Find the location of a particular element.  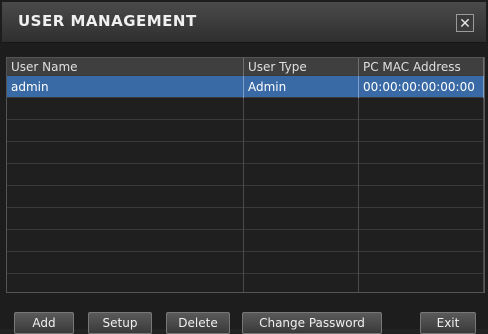

pc-mac-address-cell: 00:00:00:00:00:00 is located at coordinates (421, 86).